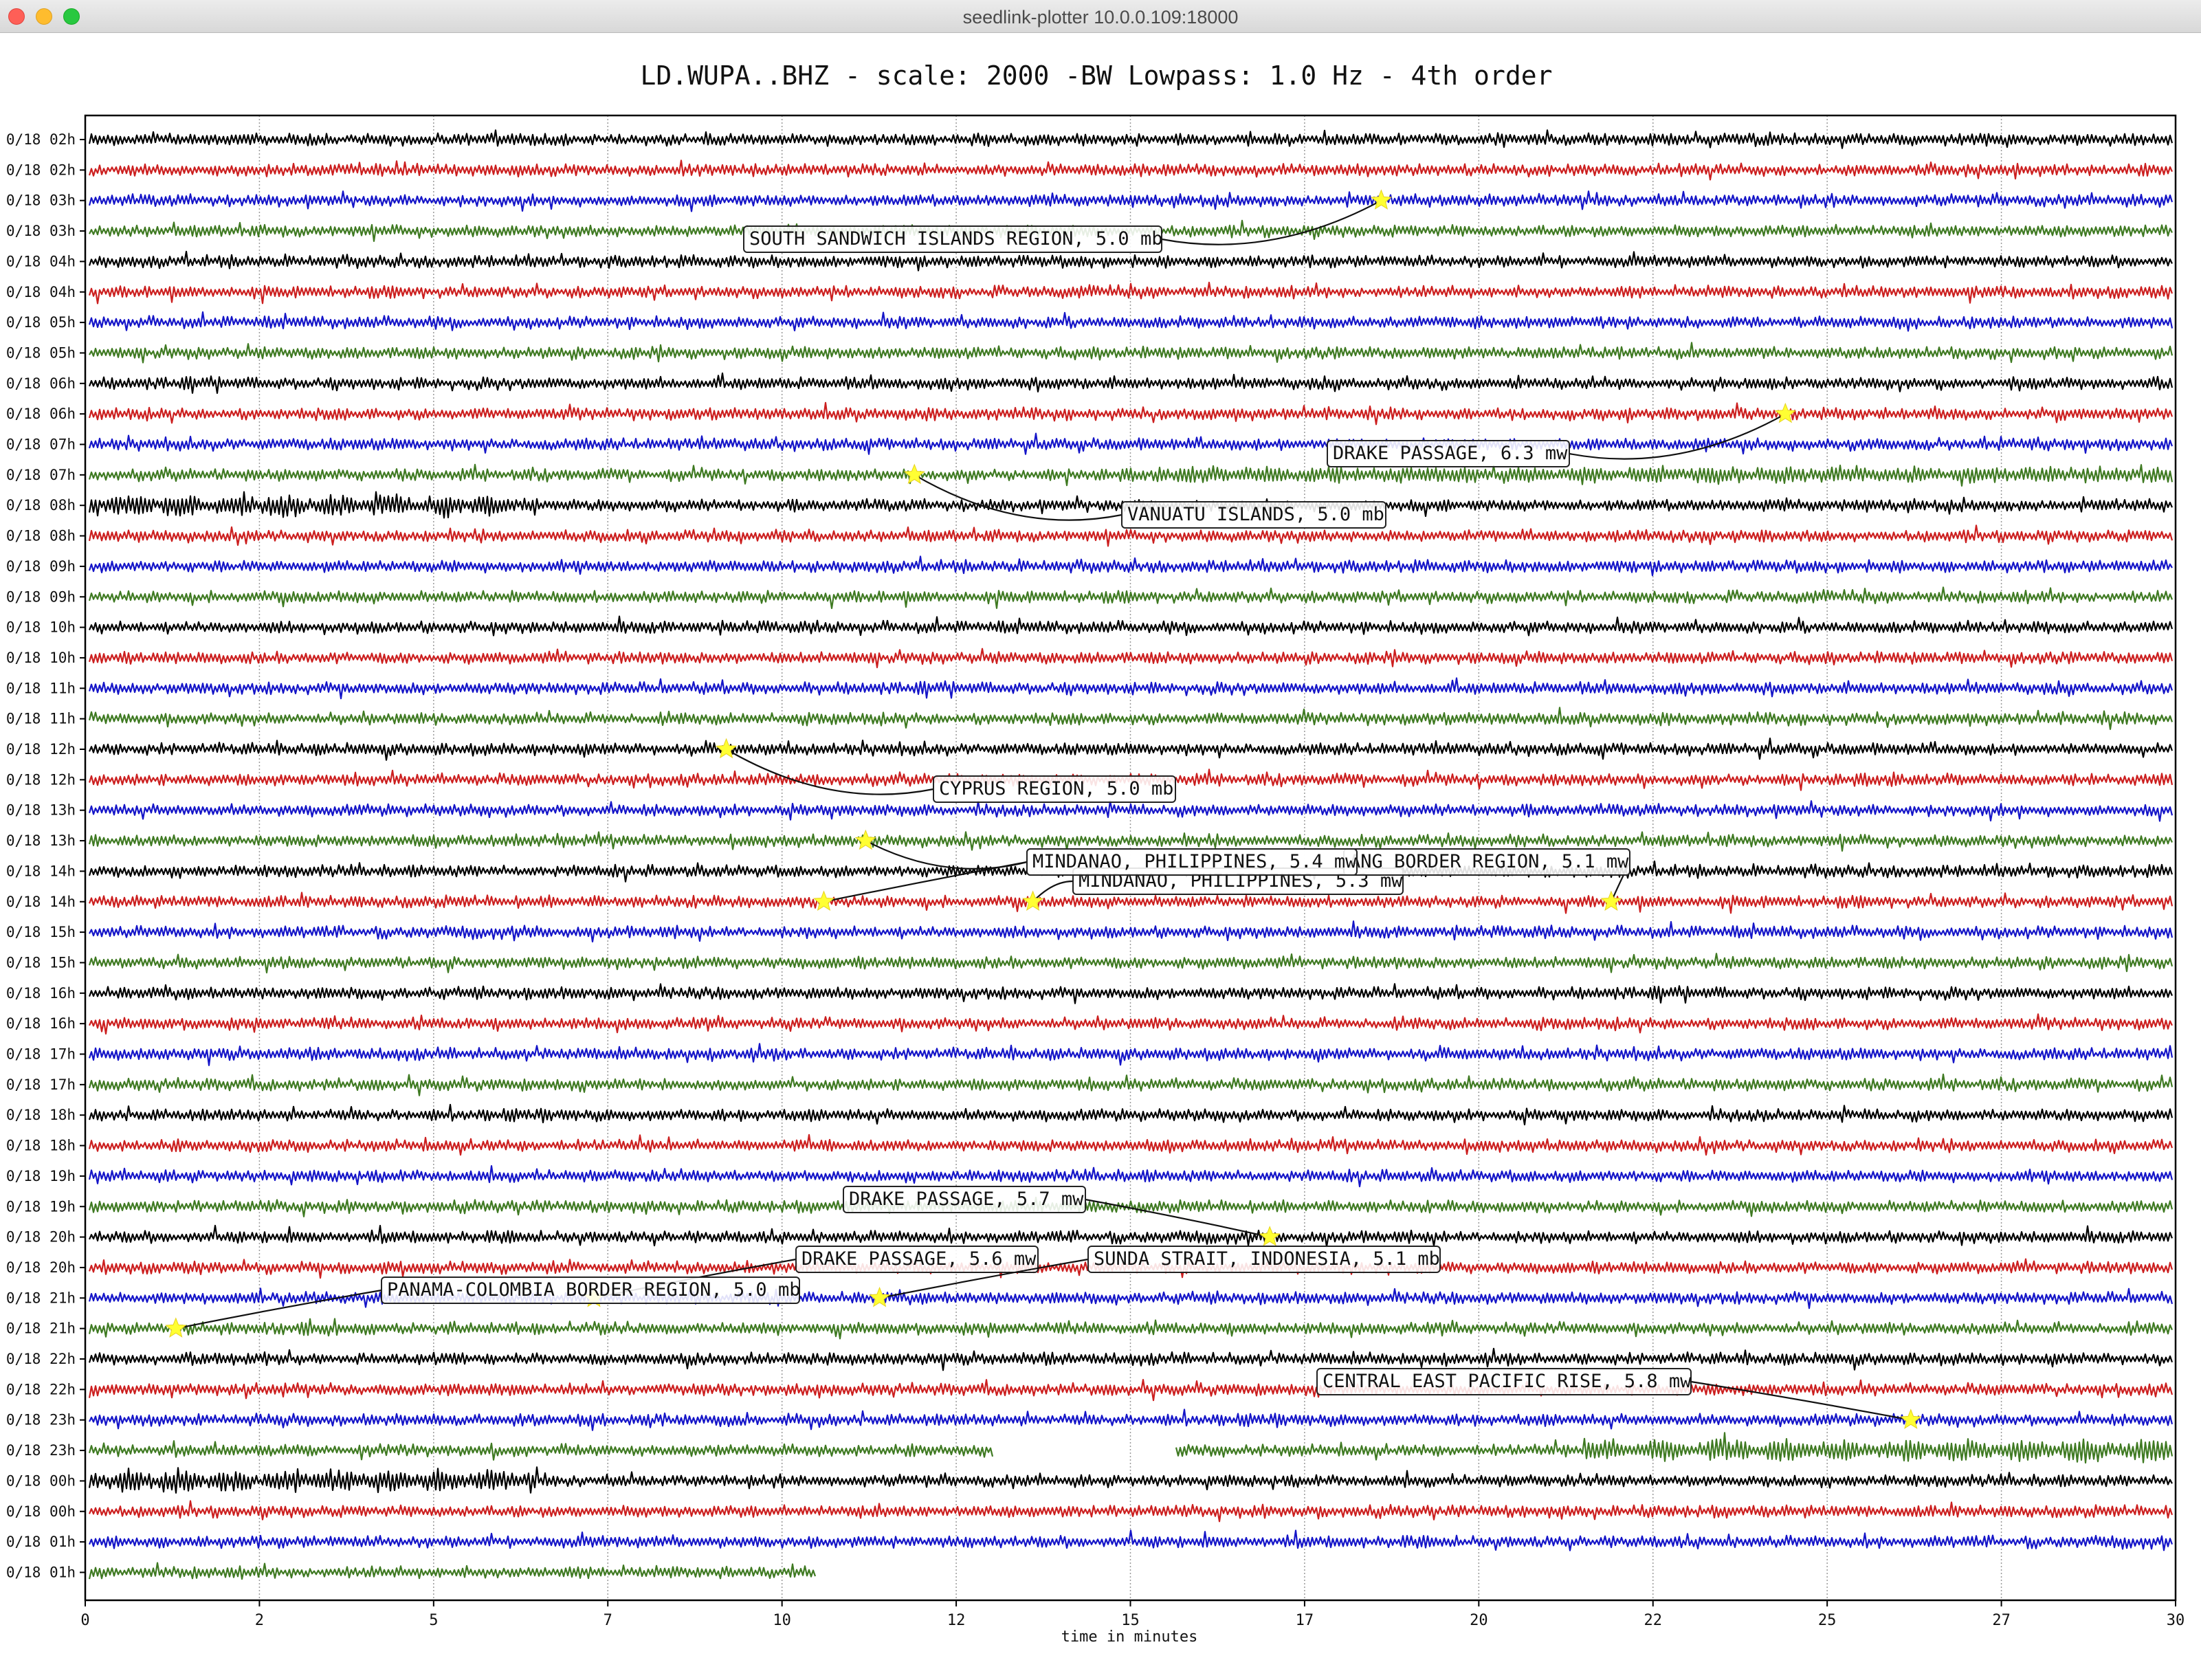 The image size is (2201, 1680). I want to click on x-axis-ticks: 0 2 5 7 10 12 15 17 20 22 25 27 30, so click(1132, 1614).